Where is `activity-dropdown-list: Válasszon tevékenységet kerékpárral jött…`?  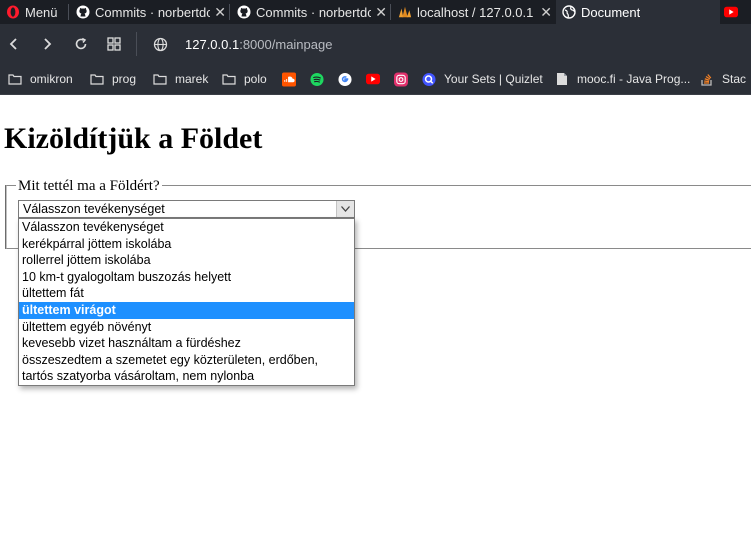 activity-dropdown-list: Válasszon tevékenységet kerékpárral jött… is located at coordinates (186, 302).